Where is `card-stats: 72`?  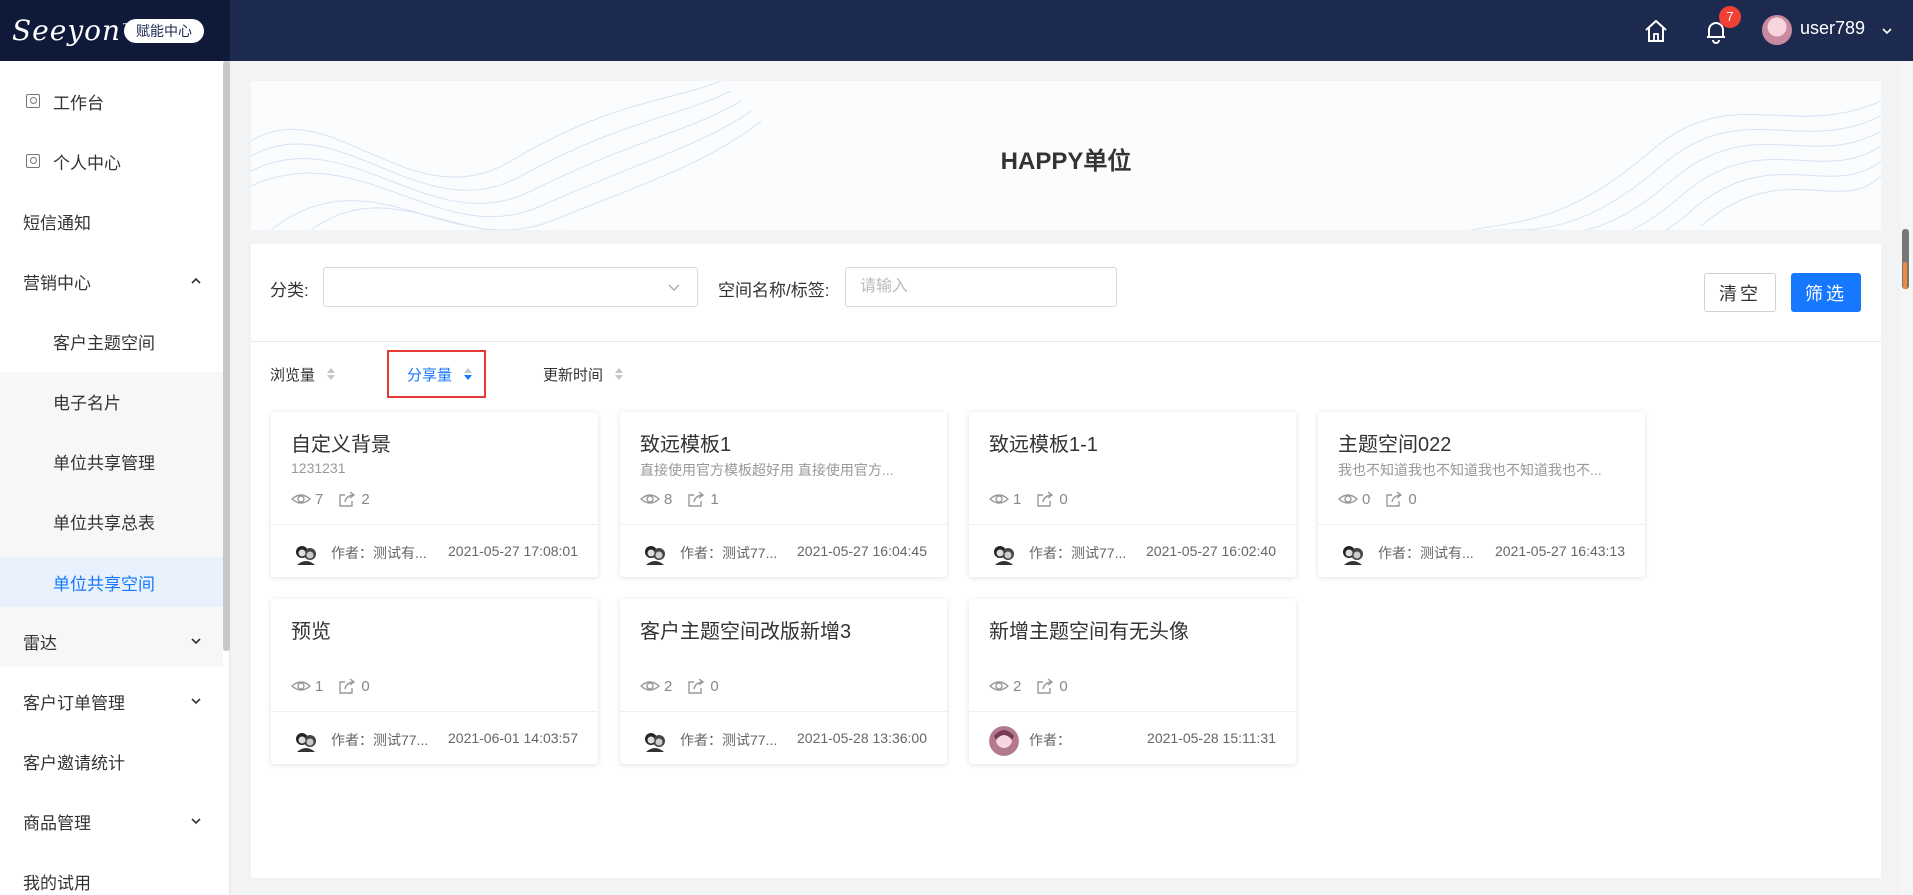
card-stats: 72 is located at coordinates (337, 499).